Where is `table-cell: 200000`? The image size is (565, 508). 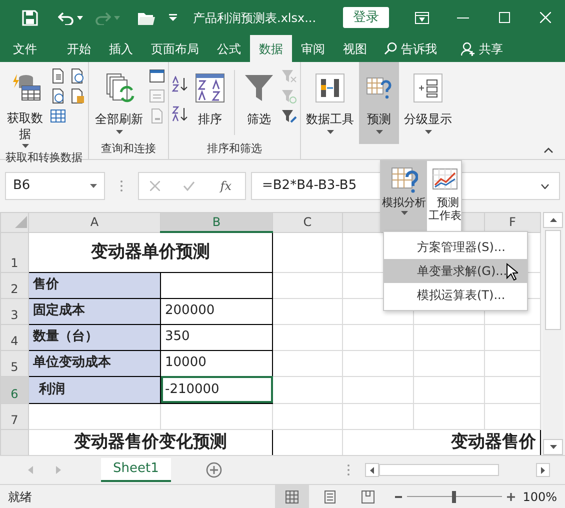
table-cell: 200000 is located at coordinates (216, 311).